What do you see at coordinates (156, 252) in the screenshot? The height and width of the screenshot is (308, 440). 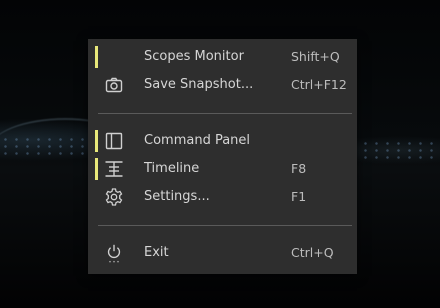 I see `menu-item-label: Exit` at bounding box center [156, 252].